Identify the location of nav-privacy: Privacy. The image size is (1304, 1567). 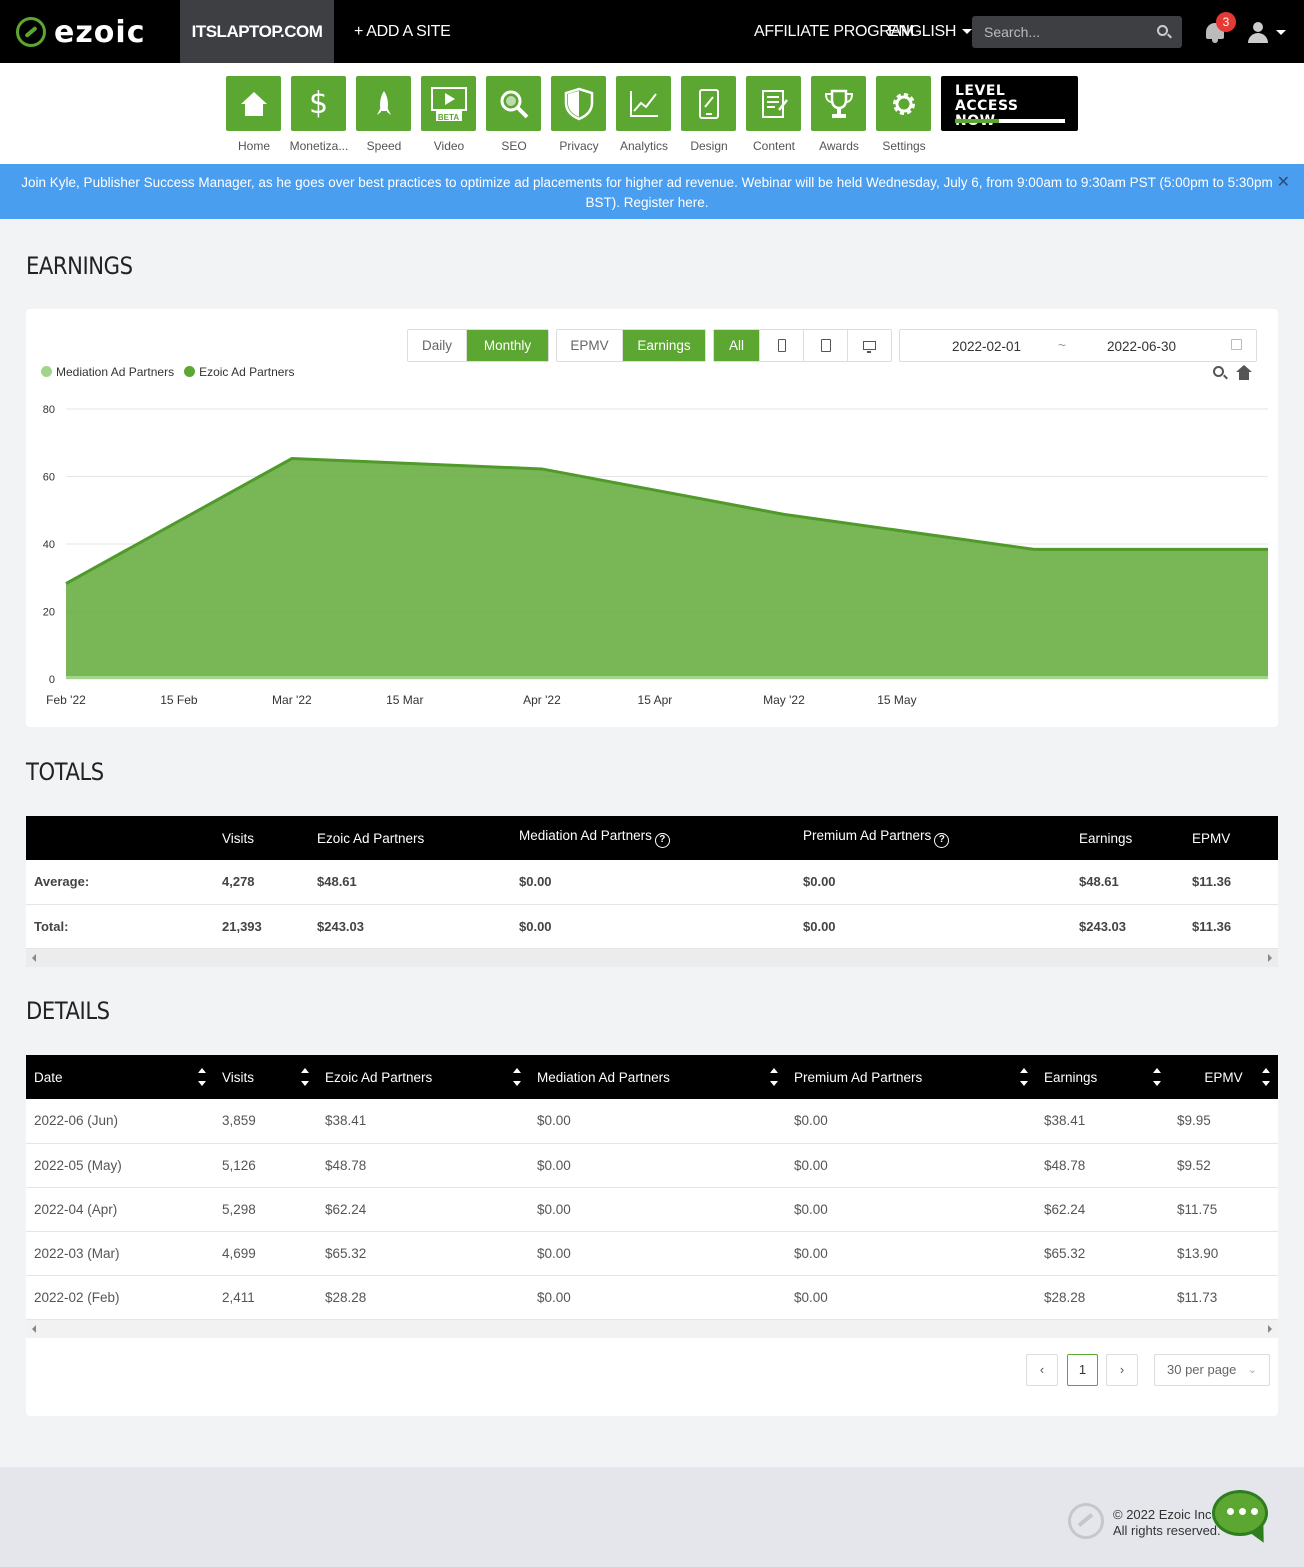
(578, 114).